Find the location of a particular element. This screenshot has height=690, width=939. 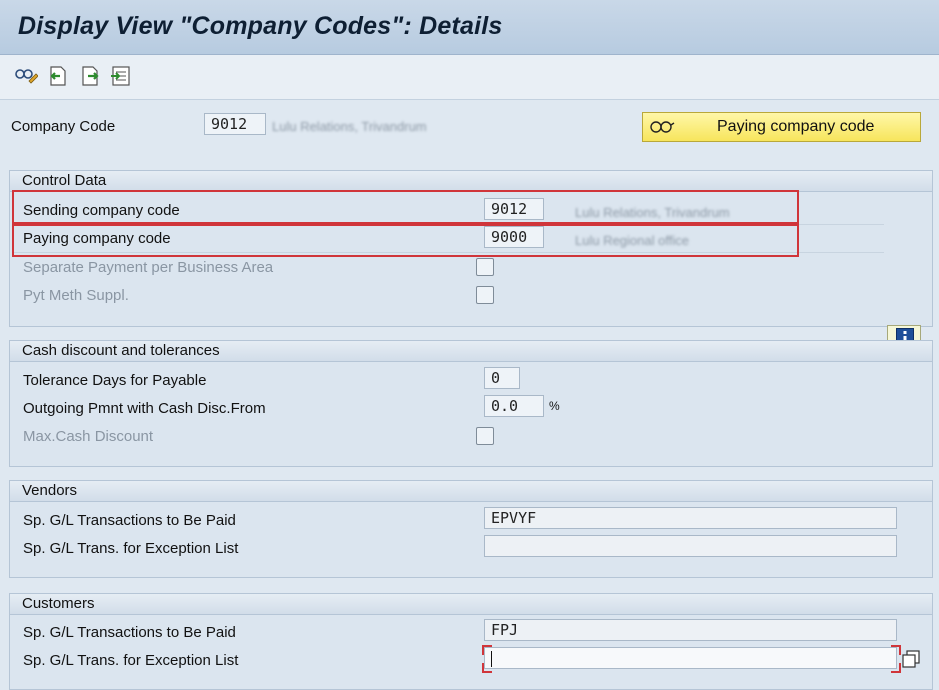

next-entry-icon is located at coordinates (91, 76).